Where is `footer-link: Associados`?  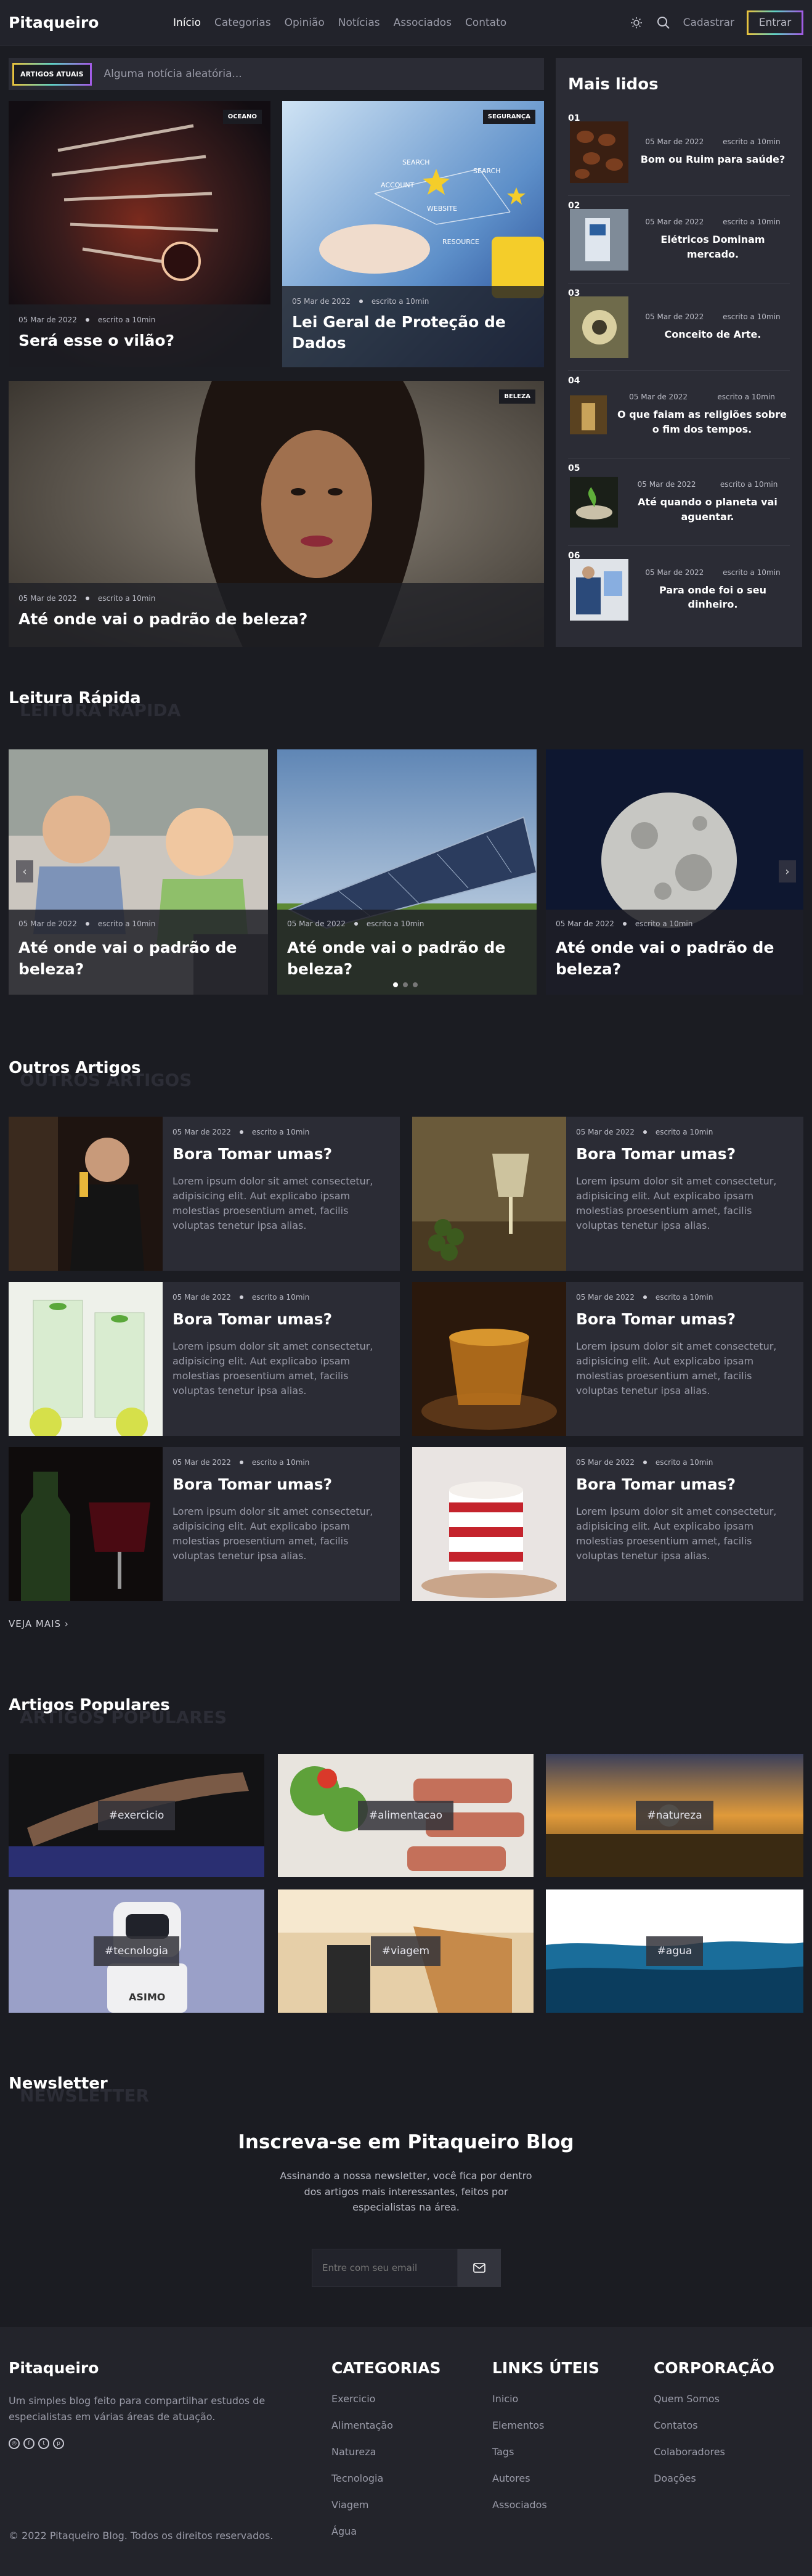 footer-link: Associados is located at coordinates (545, 2505).